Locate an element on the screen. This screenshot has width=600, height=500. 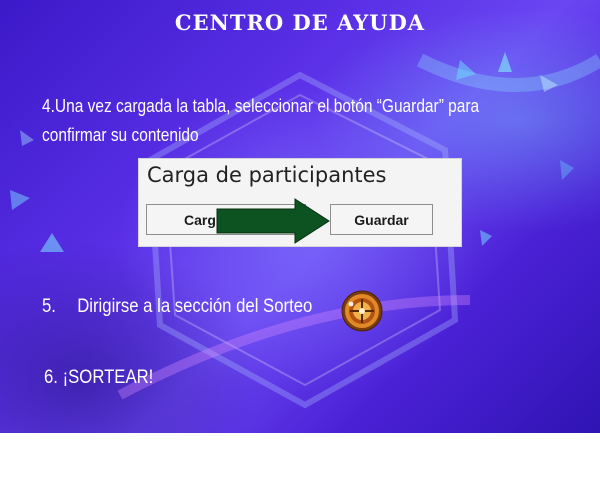
step-5-number: 5. is located at coordinates (49, 306).